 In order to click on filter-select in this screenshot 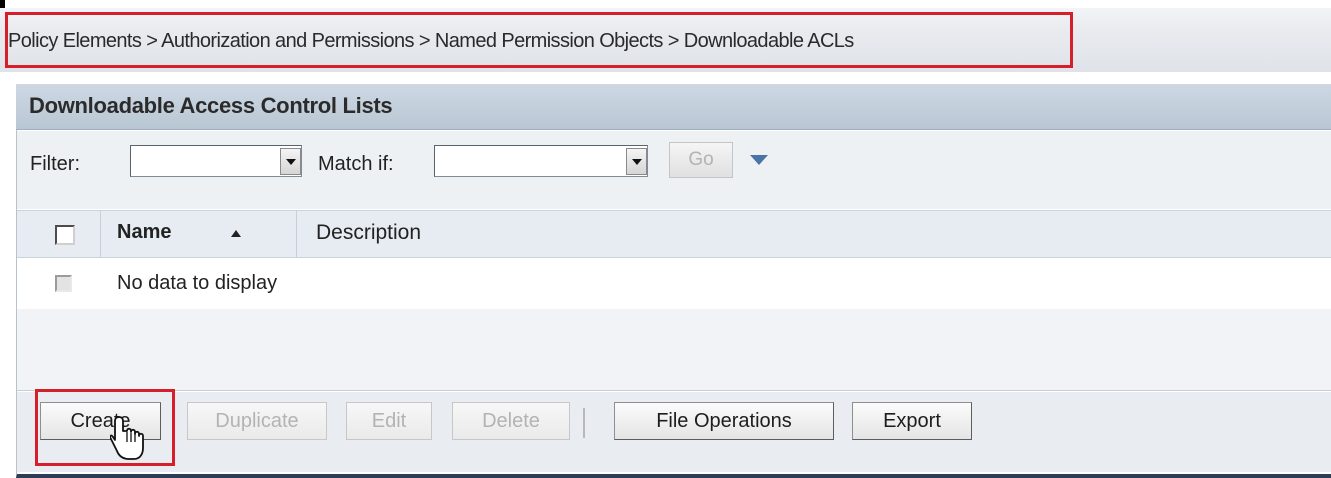, I will do `click(216, 161)`.